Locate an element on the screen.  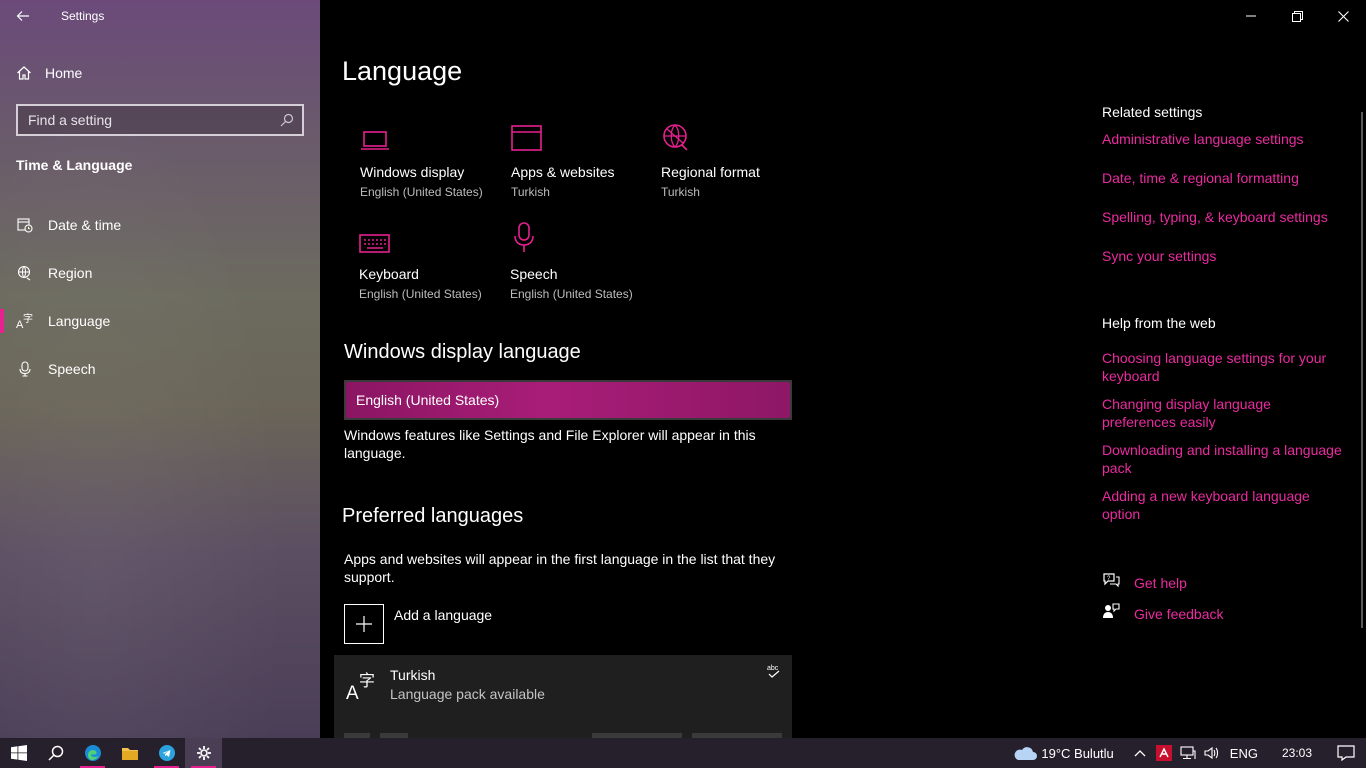
input-language-indicator: ENG is located at coordinates (1244, 753).